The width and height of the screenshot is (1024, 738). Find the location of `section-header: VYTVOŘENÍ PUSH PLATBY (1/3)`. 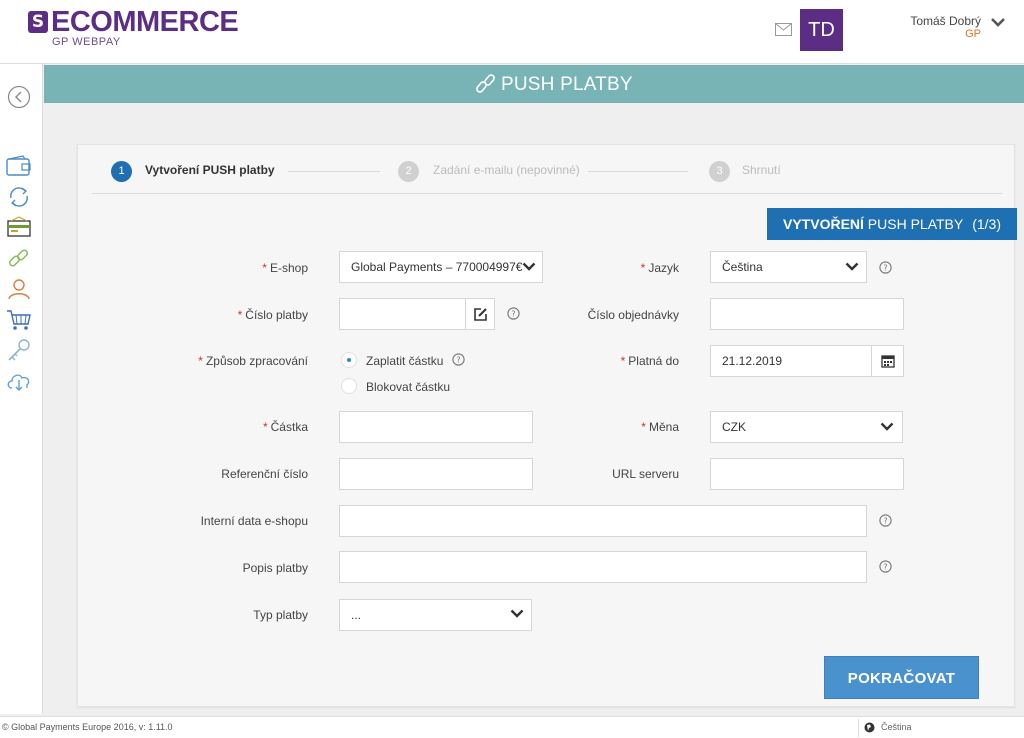

section-header: VYTVOŘENÍ PUSH PLATBY (1/3) is located at coordinates (892, 224).